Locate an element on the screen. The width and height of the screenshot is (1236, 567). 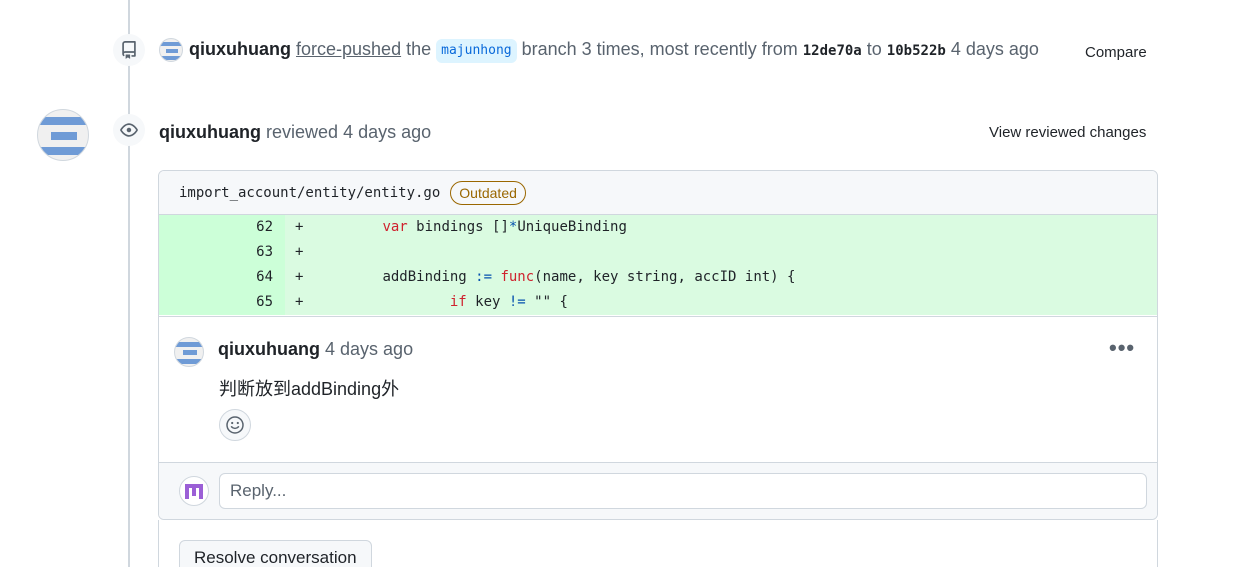
code-token: var is located at coordinates (395, 227).